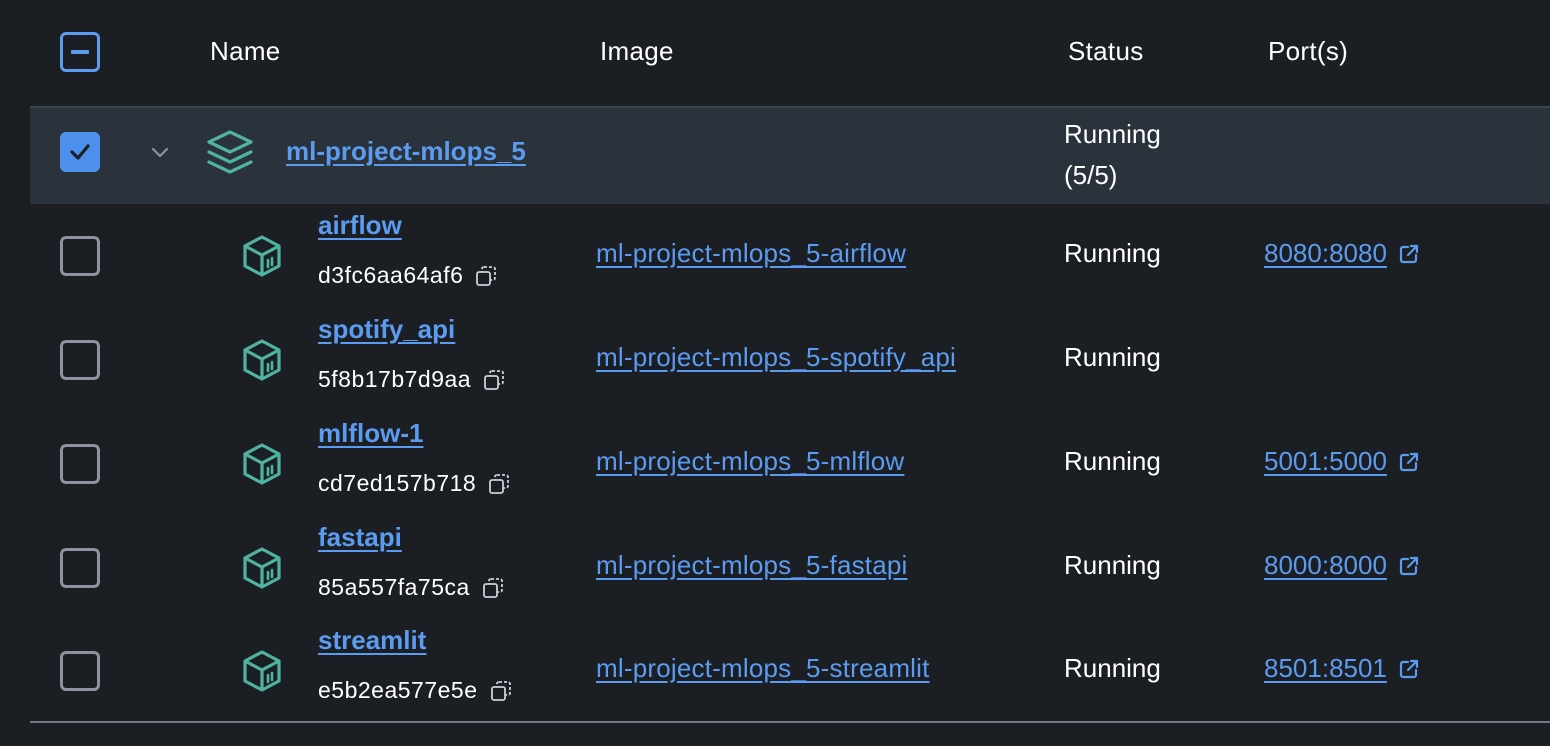 The width and height of the screenshot is (1550, 746). I want to click on container-id: cd7ed157b718, so click(414, 483).